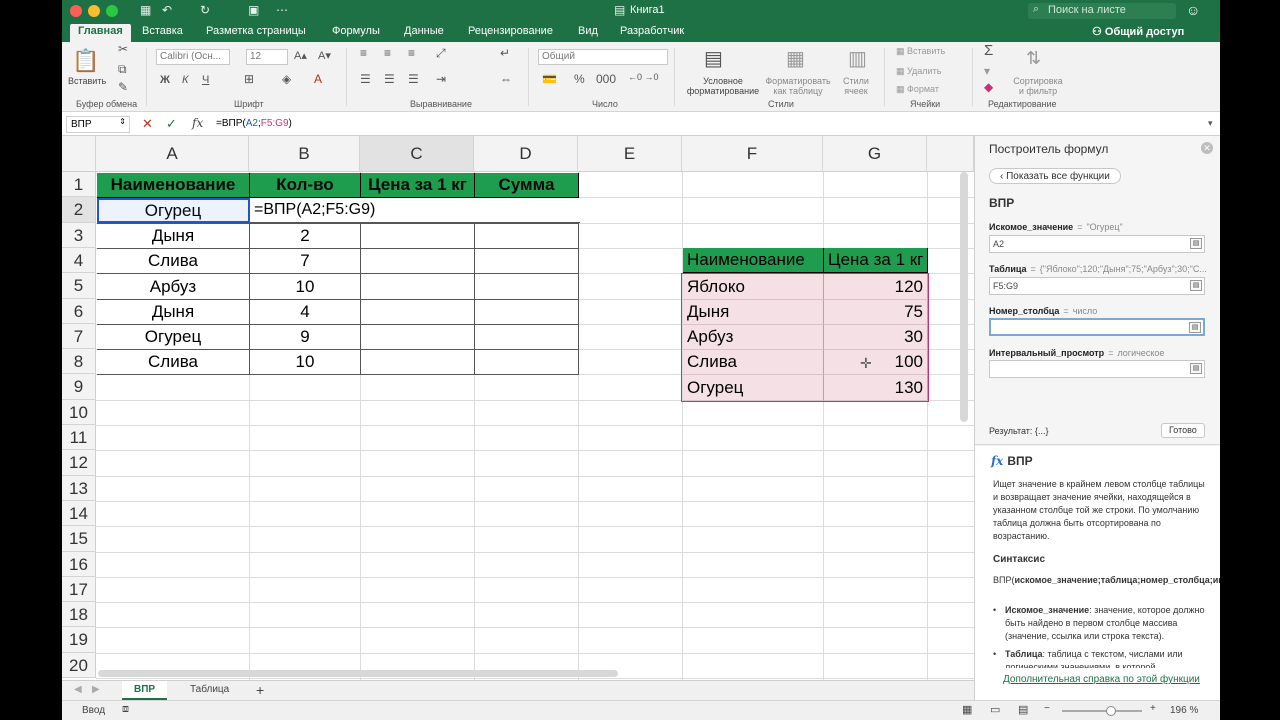  I want to click on row-header: 10, so click(79, 412).